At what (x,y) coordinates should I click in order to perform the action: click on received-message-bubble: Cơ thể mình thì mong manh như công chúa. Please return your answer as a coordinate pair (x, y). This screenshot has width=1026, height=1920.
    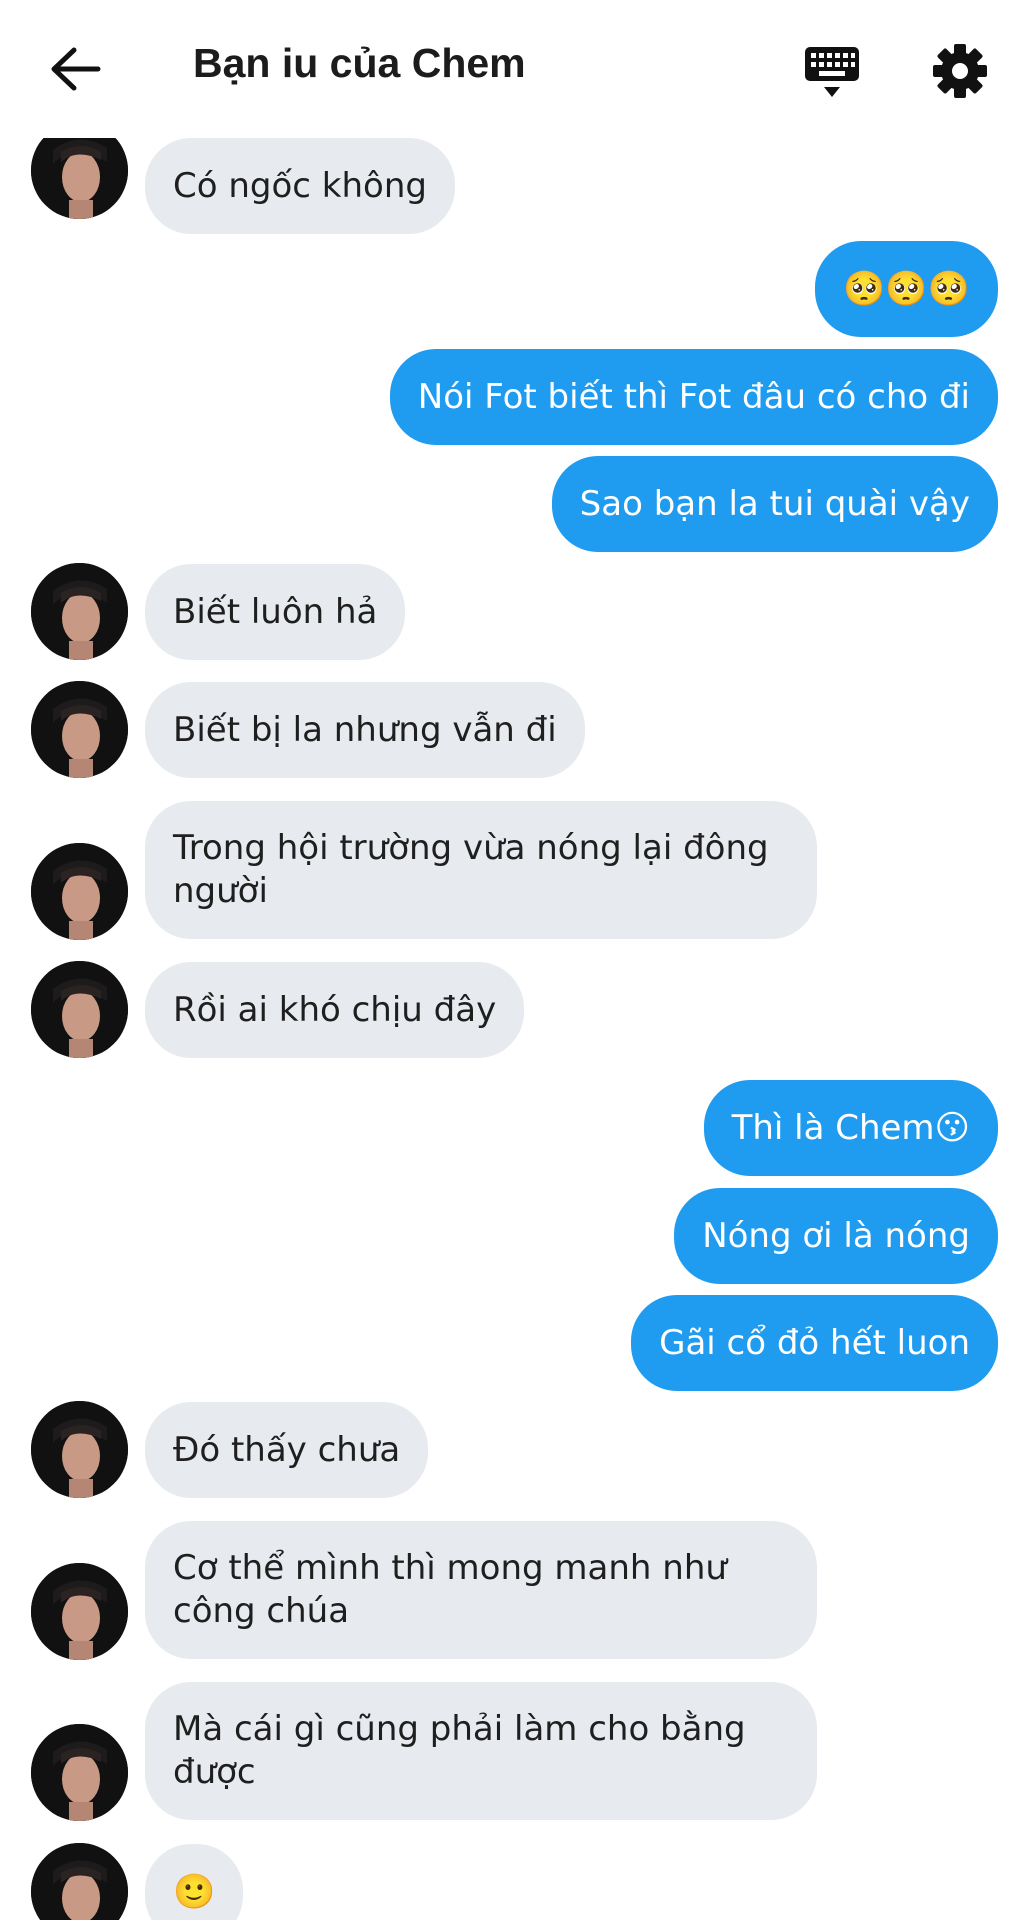
    Looking at the image, I should click on (481, 1590).